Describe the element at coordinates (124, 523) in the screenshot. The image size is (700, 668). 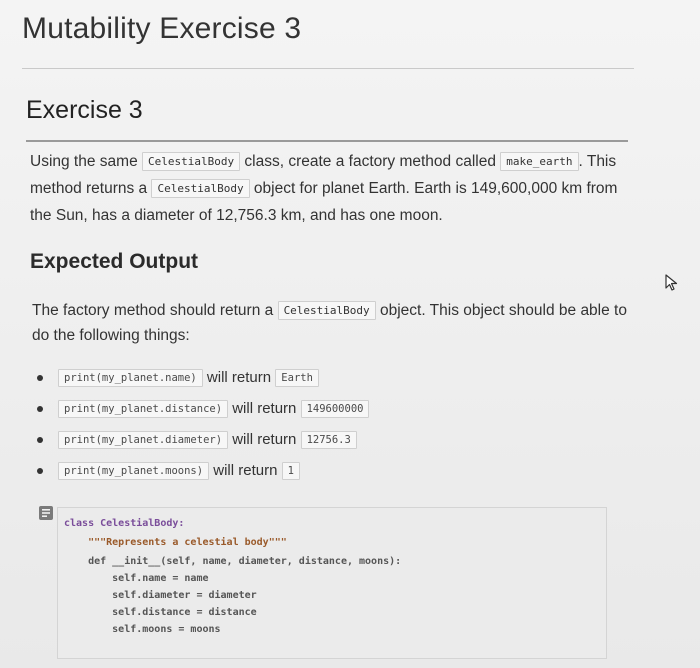
I see `code-line: class CelestialBody:` at that location.